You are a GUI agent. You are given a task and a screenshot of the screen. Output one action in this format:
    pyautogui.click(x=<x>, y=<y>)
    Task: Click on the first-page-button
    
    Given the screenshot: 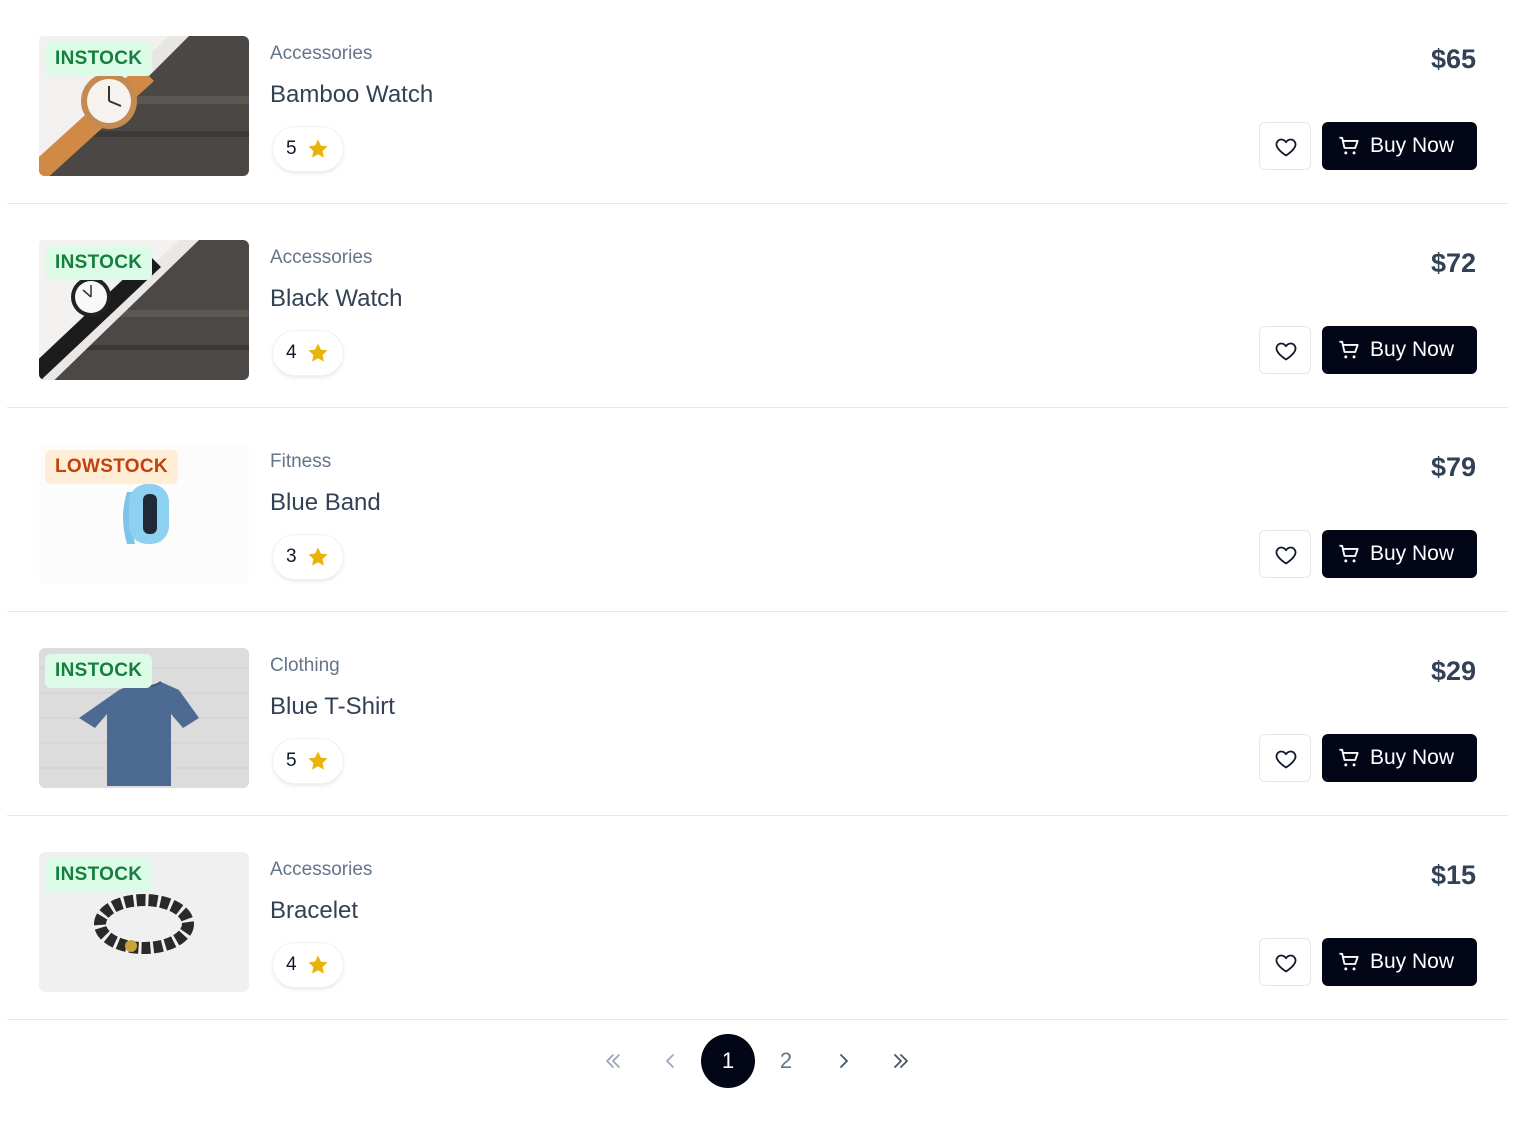 What is the action you would take?
    pyautogui.click(x=613, y=1061)
    